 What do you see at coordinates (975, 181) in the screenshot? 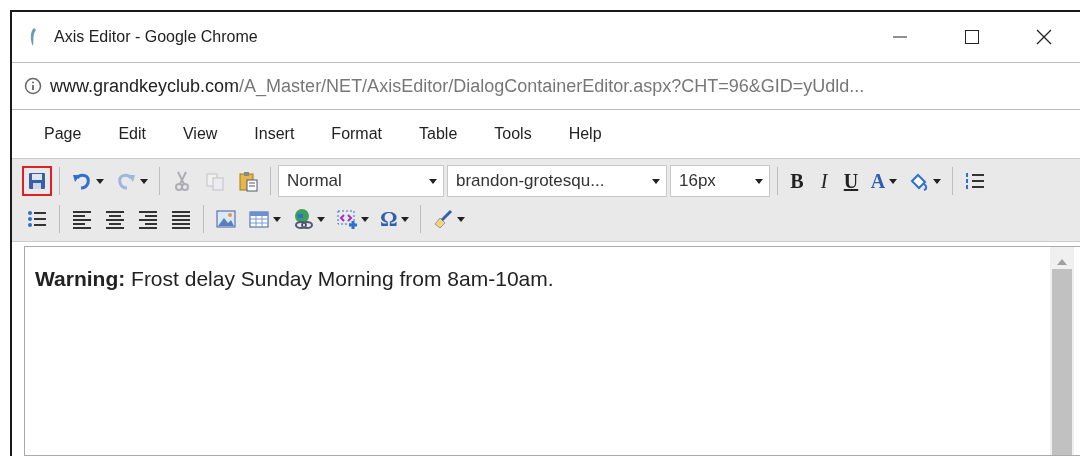
I see `numbered-list-icon` at bounding box center [975, 181].